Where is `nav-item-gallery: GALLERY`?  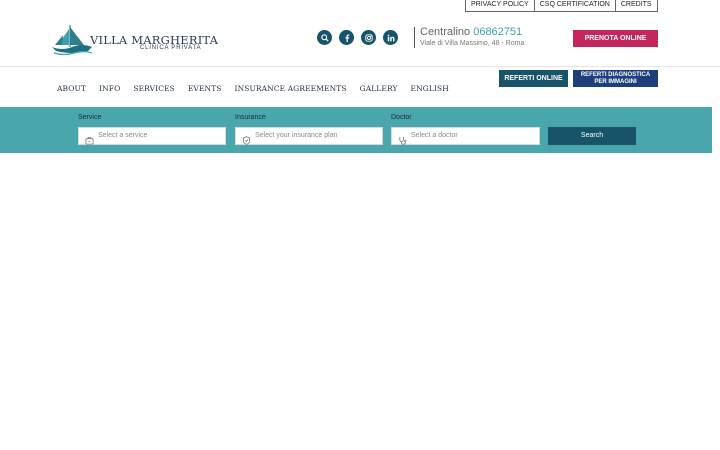
nav-item-gallery: GALLERY is located at coordinates (379, 88).